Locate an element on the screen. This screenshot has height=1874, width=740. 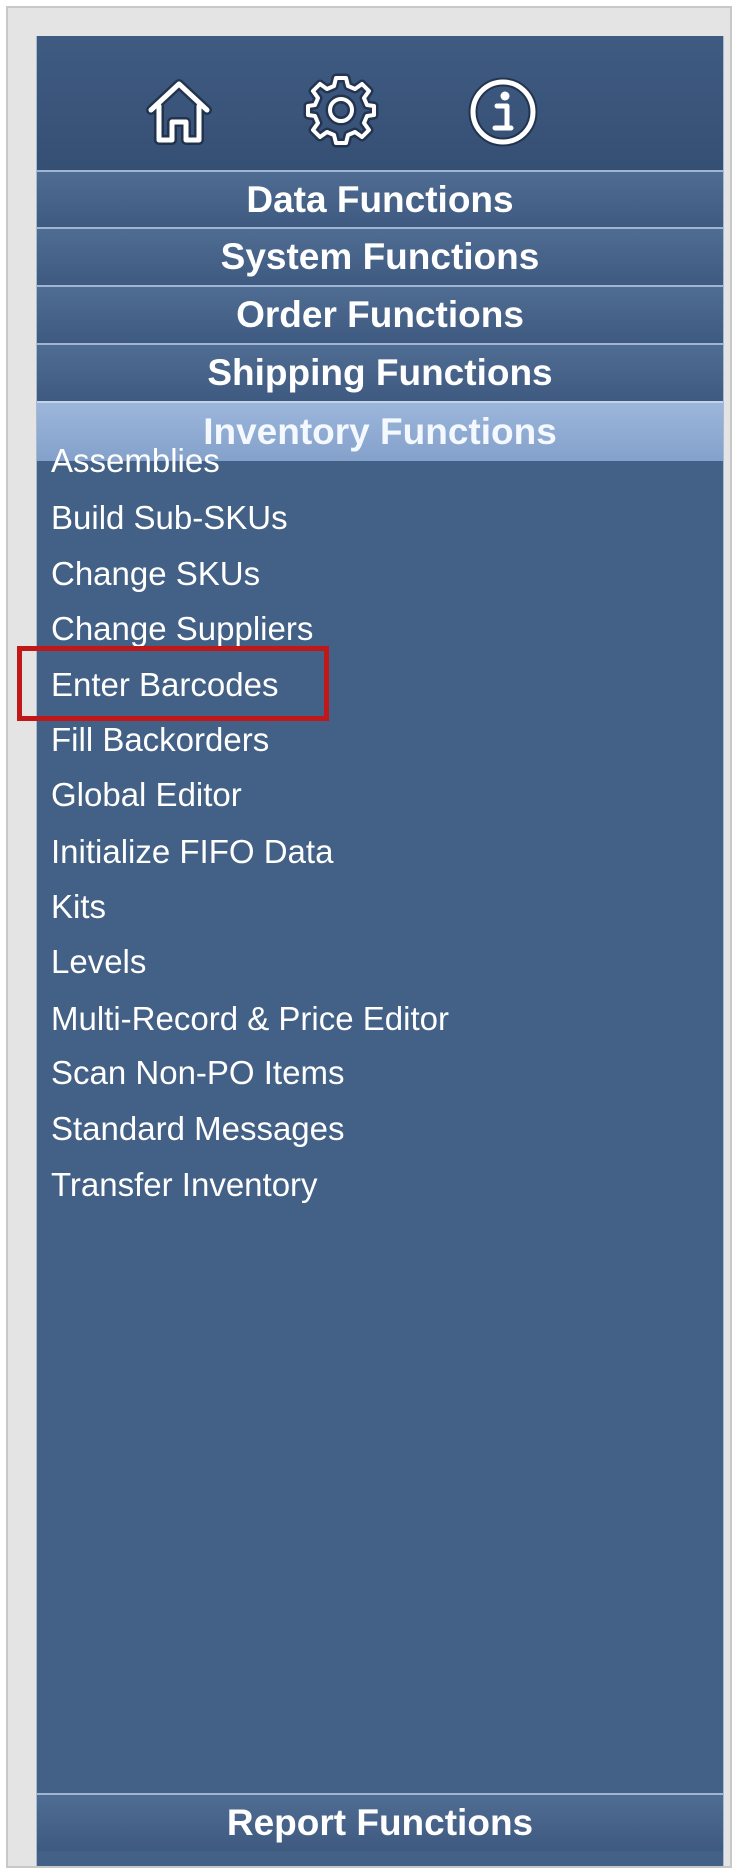
section-data-functions: Data Functions is located at coordinates (380, 198).